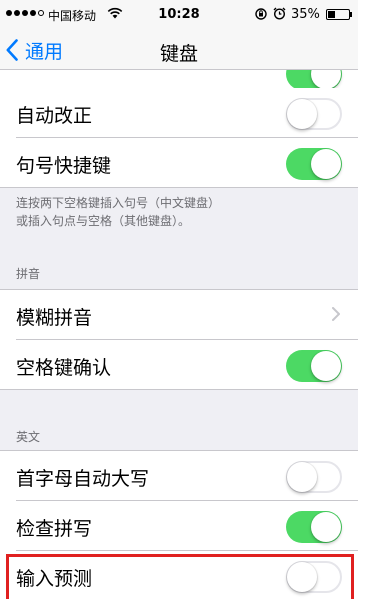 The width and height of the screenshot is (368, 599). Describe the element at coordinates (28, 274) in the screenshot. I see `section-header-pinyin: 拼音` at that location.